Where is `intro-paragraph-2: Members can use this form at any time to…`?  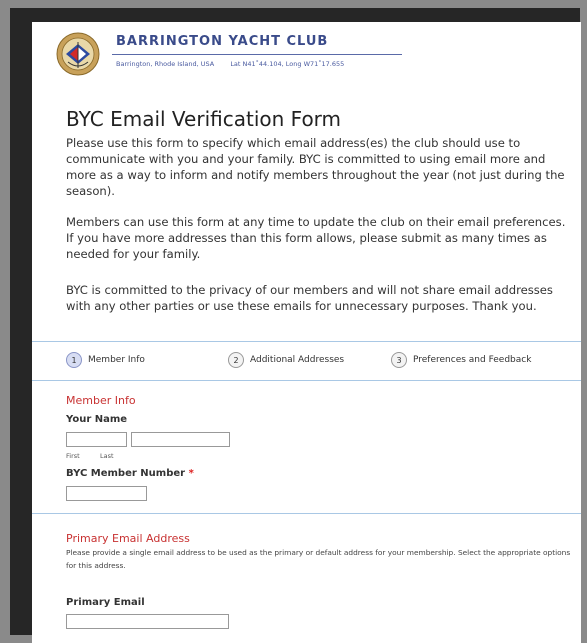
intro-paragraph-2: Members can use this form at any time to… is located at coordinates (316, 238).